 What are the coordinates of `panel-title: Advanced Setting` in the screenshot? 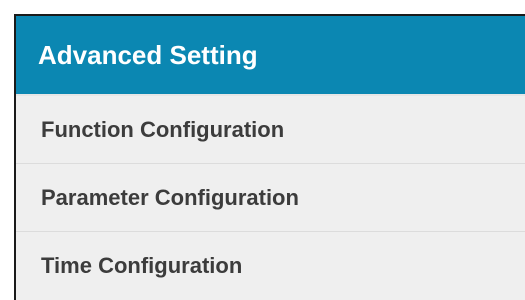 It's located at (148, 54).